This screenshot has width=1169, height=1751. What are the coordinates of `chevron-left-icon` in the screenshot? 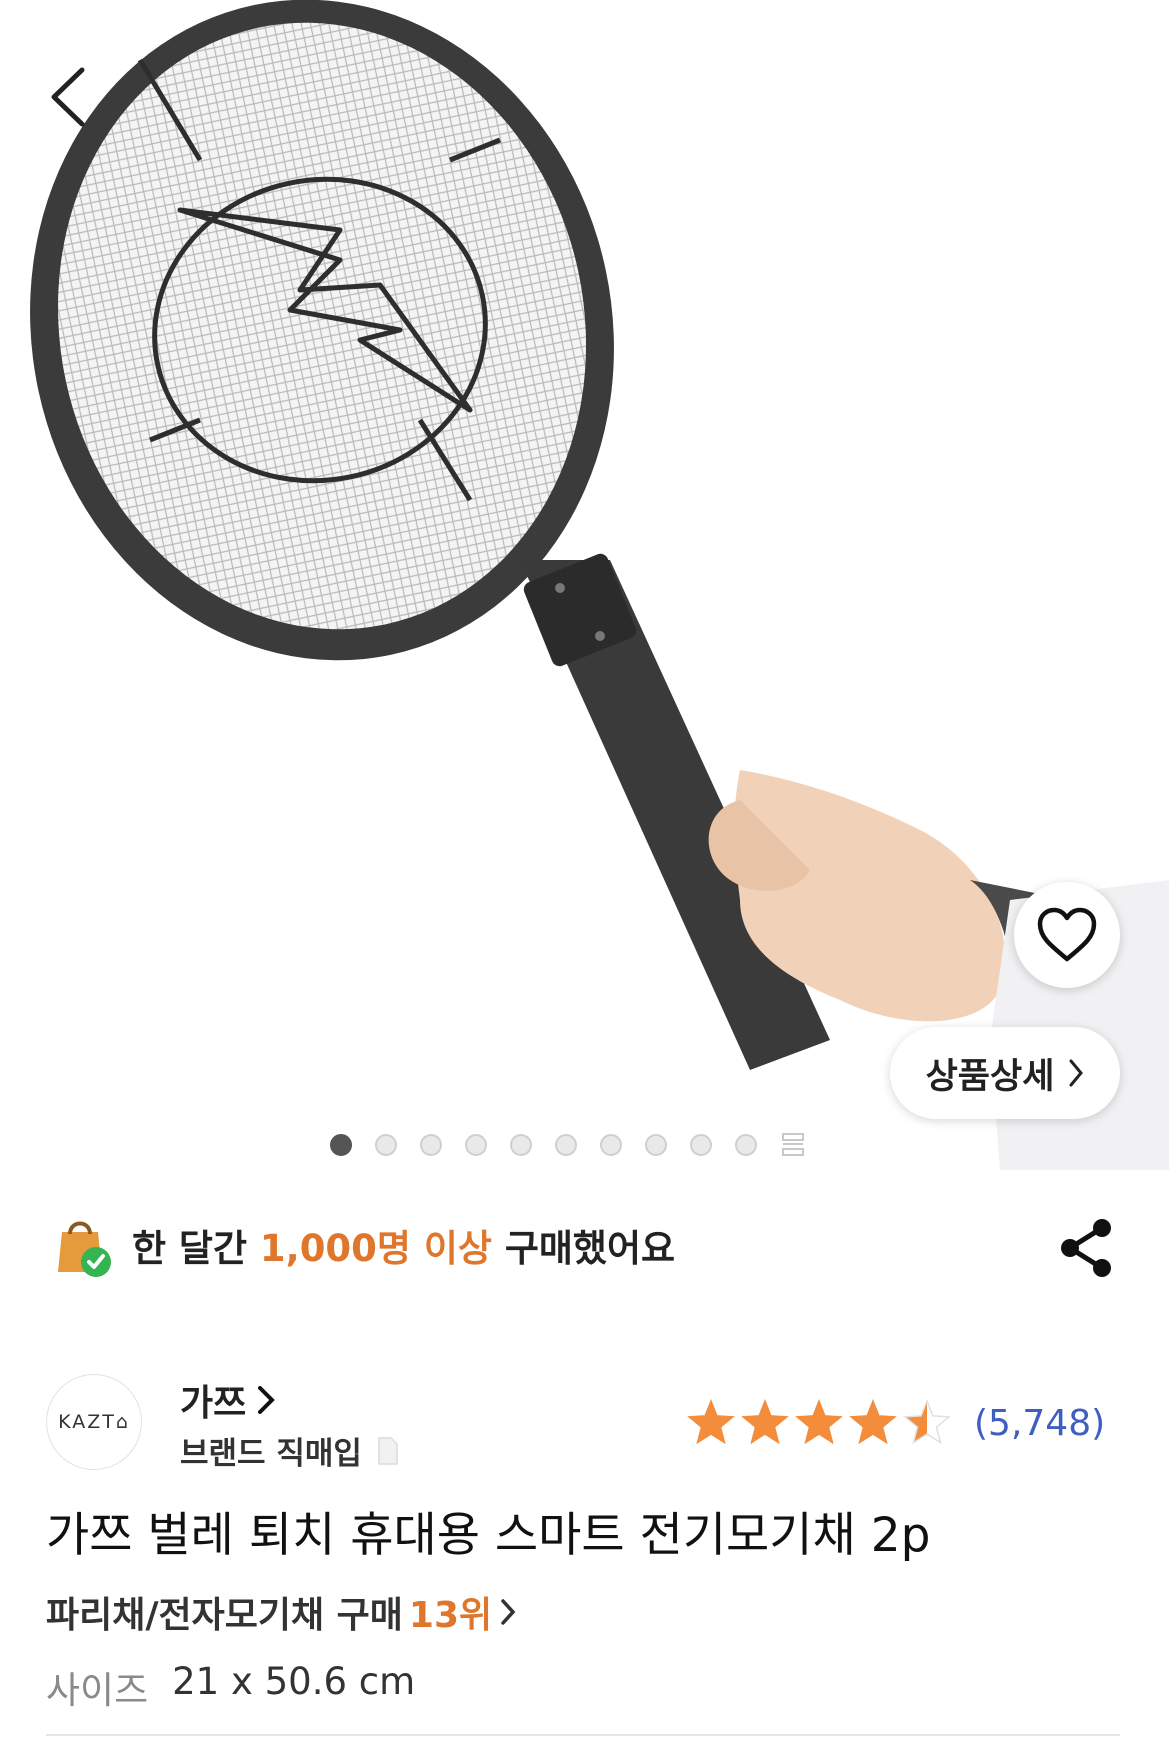 It's located at (68, 97).